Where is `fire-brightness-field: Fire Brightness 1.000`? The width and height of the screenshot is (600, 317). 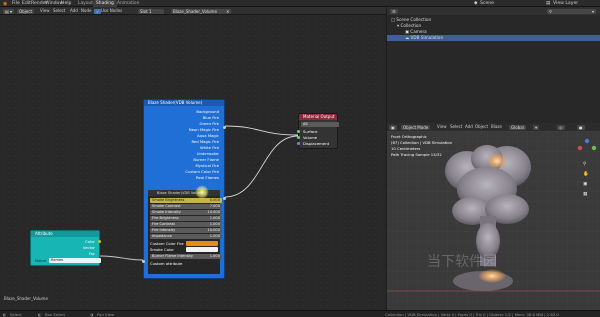
fire-brightness-field: Fire Brightness 1.000 is located at coordinates (186, 218).